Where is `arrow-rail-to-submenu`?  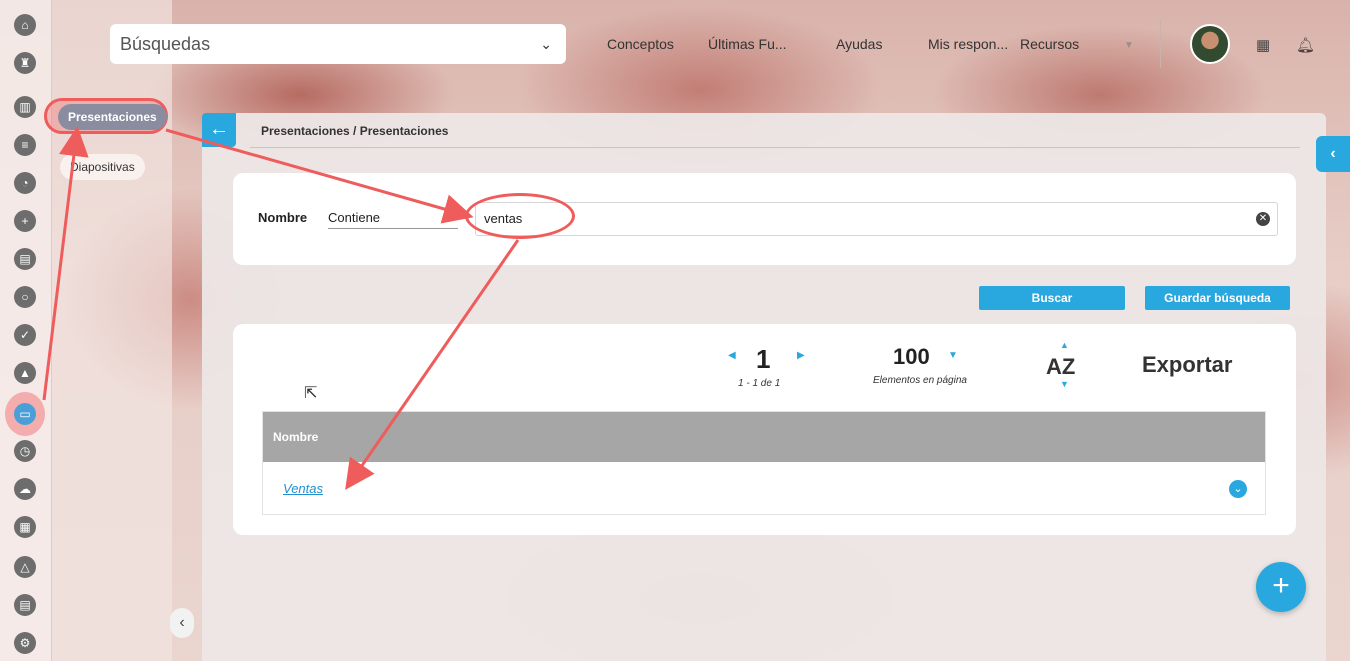 arrow-rail-to-submenu is located at coordinates (65, 263).